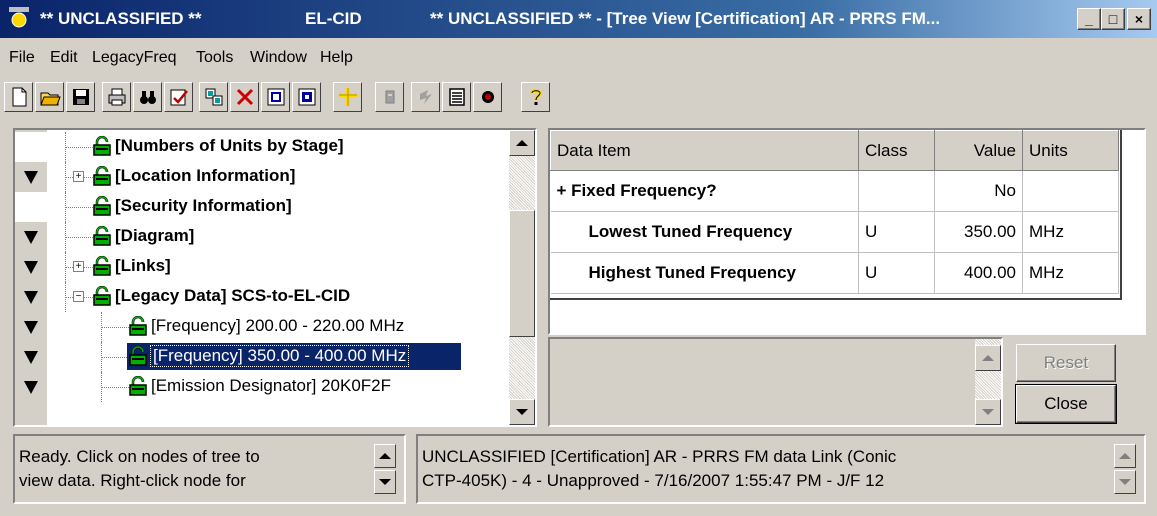  Describe the element at coordinates (578, 98) in the screenshot. I see `toolbar` at that location.